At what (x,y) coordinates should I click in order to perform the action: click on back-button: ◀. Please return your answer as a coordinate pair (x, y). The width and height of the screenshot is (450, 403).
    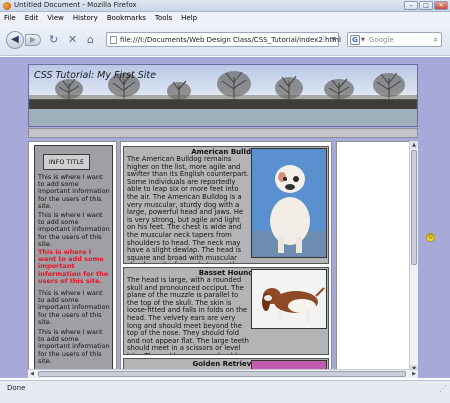
    Looking at the image, I should click on (15, 40).